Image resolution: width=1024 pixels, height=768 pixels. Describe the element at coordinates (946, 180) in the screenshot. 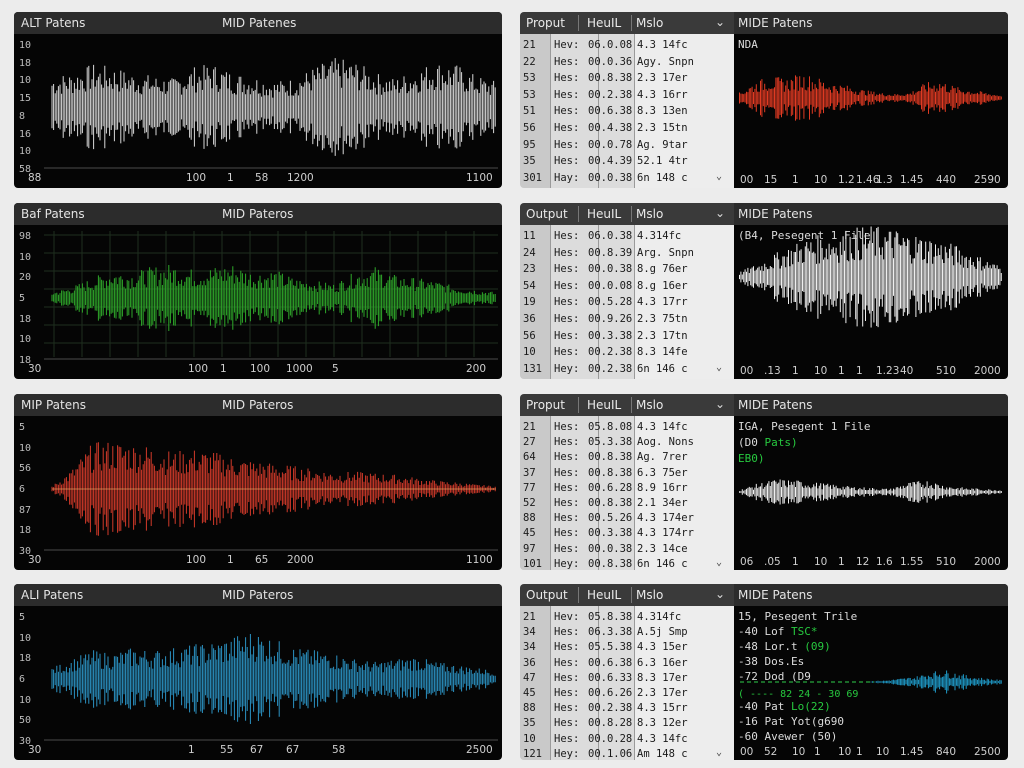

I see `x-axis-label: 440` at that location.